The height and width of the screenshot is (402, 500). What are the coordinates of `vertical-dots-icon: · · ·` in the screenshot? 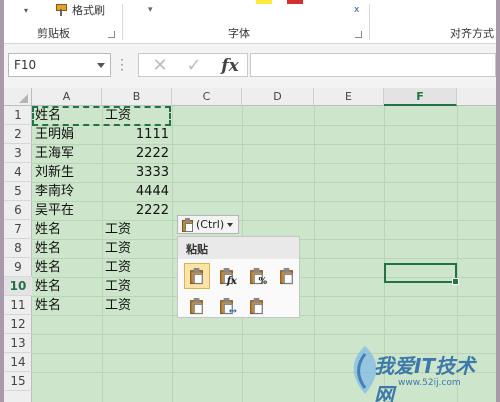 It's located at (122, 65).